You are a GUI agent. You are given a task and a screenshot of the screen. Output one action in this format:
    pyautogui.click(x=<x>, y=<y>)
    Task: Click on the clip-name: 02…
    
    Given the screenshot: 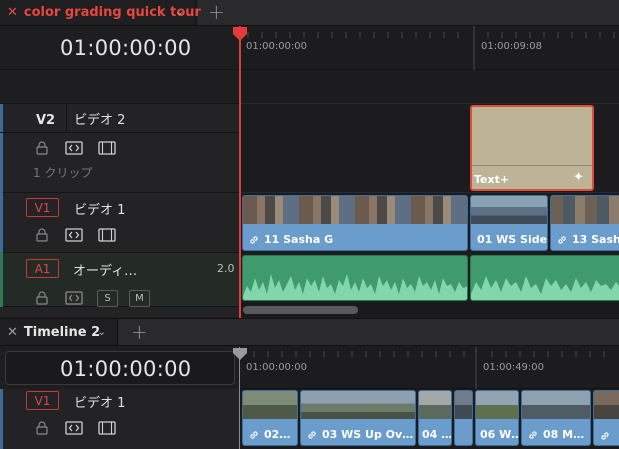 What is the action you would take?
    pyautogui.click(x=277, y=434)
    